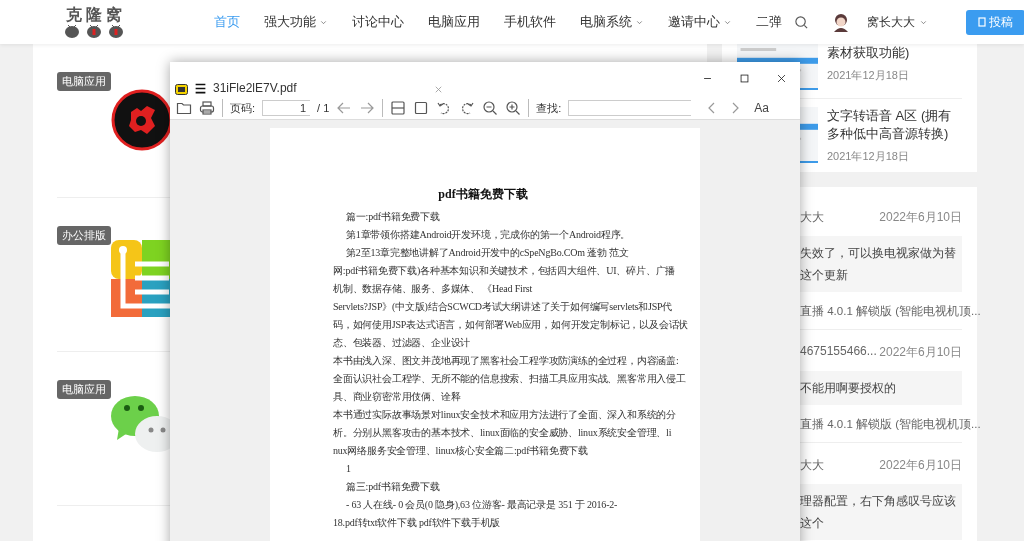 This screenshot has height=541, width=1024. What do you see at coordinates (824, 275) in the screenshot?
I see `comment-text: 这个更新` at bounding box center [824, 275].